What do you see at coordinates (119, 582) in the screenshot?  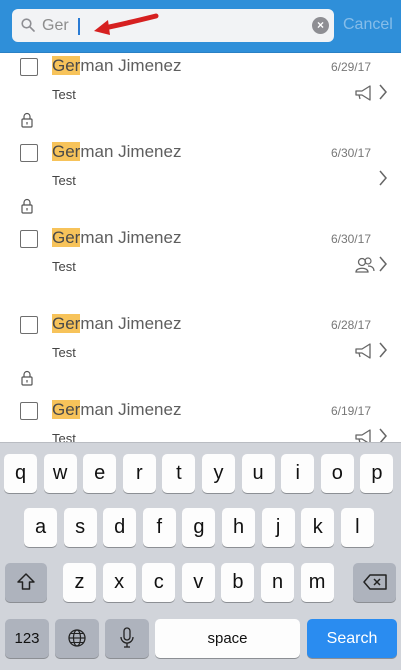 I see `key-x: x` at bounding box center [119, 582].